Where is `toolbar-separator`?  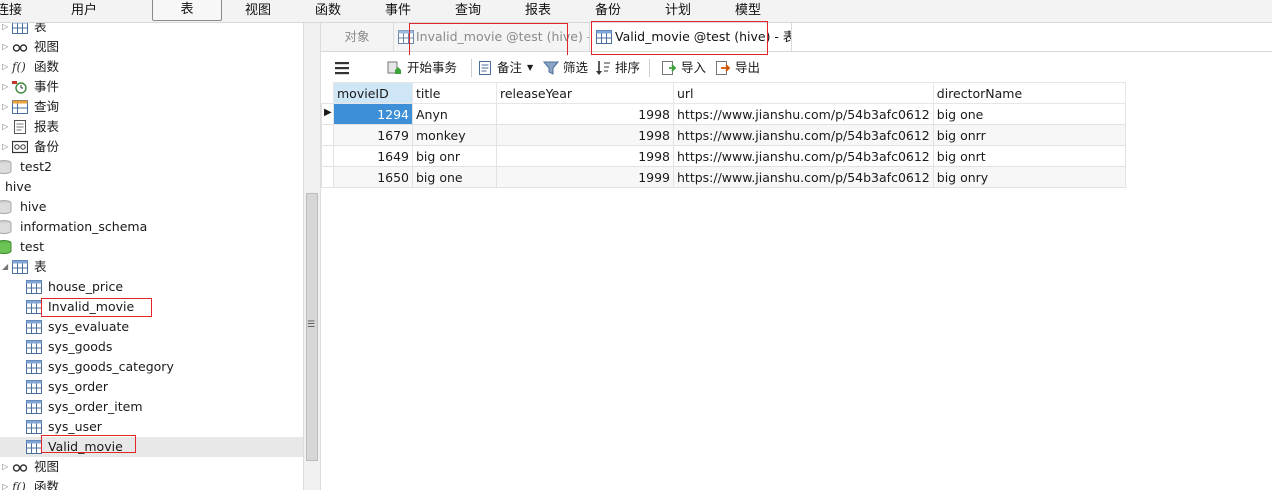 toolbar-separator is located at coordinates (649, 68).